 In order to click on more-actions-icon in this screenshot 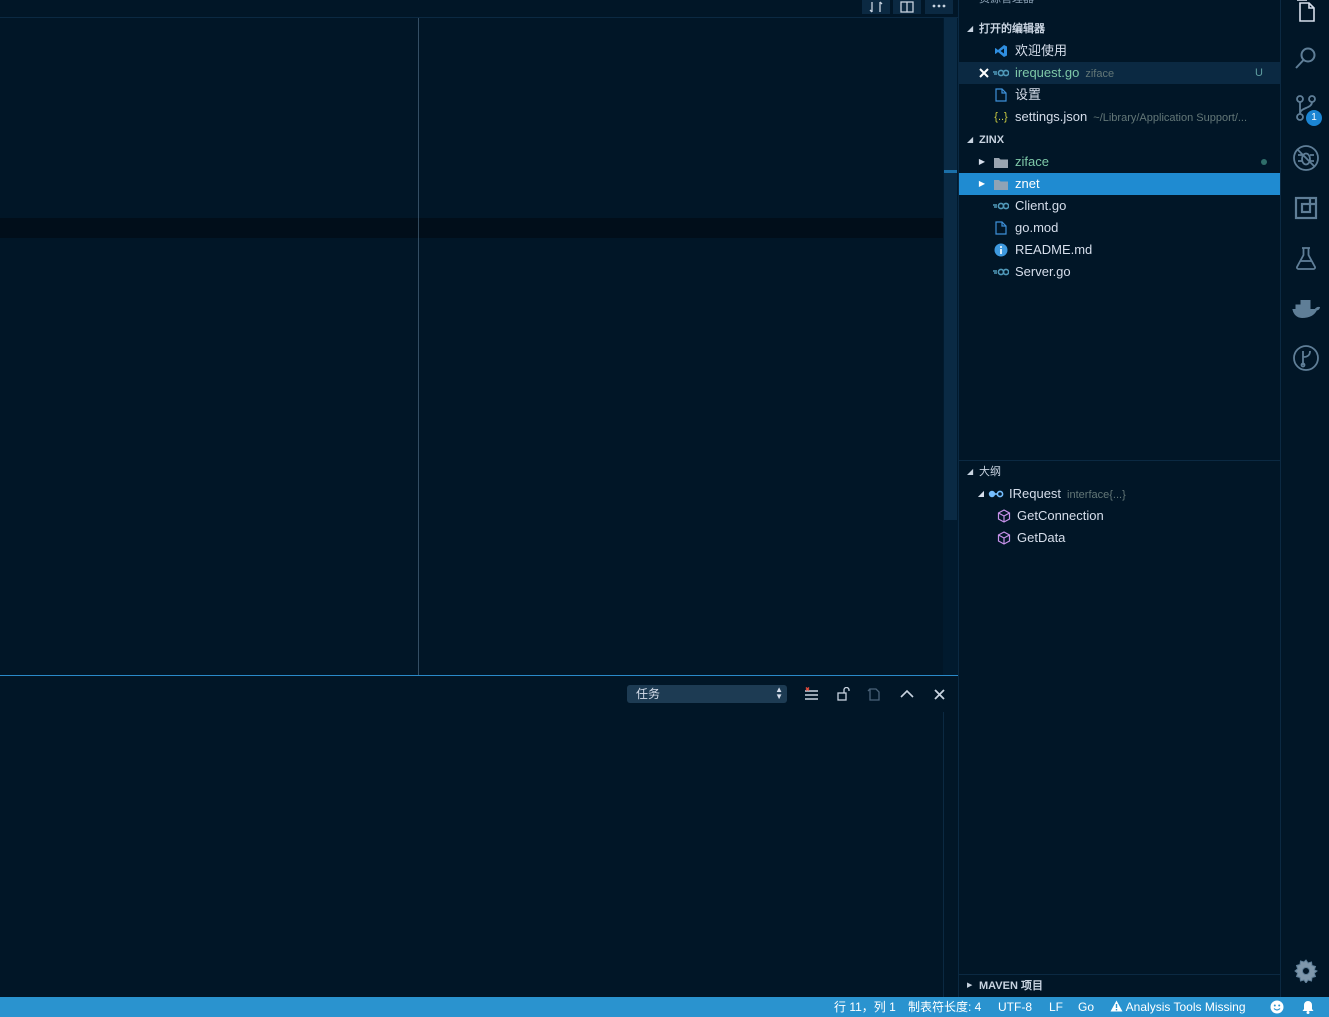, I will do `click(939, 7)`.